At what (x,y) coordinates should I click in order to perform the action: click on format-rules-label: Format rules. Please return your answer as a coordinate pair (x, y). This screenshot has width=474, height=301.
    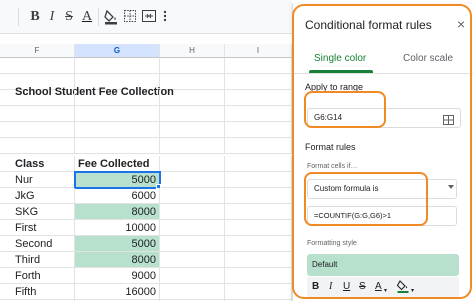
    Looking at the image, I should click on (330, 147).